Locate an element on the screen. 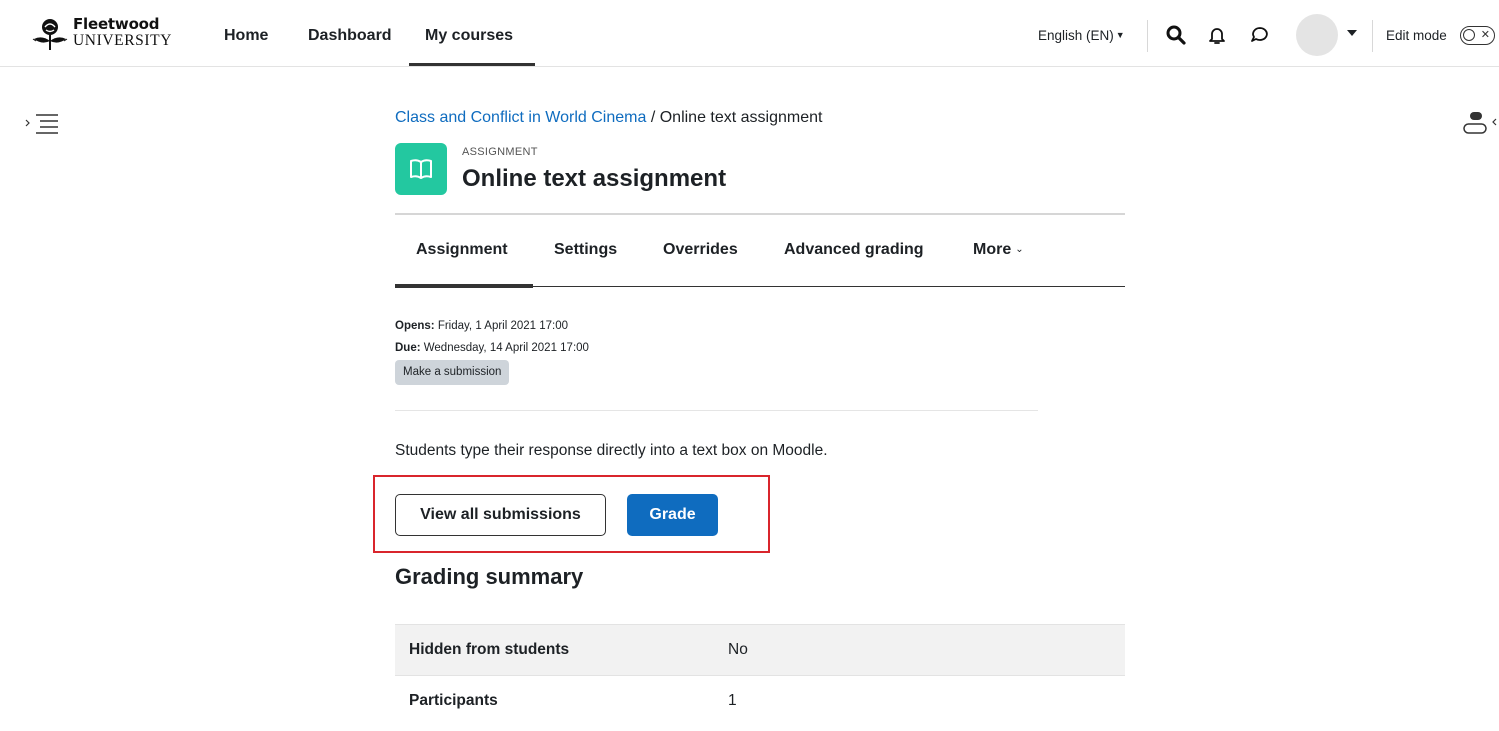  edit-mode-toggle: ✕ is located at coordinates (1477, 35).